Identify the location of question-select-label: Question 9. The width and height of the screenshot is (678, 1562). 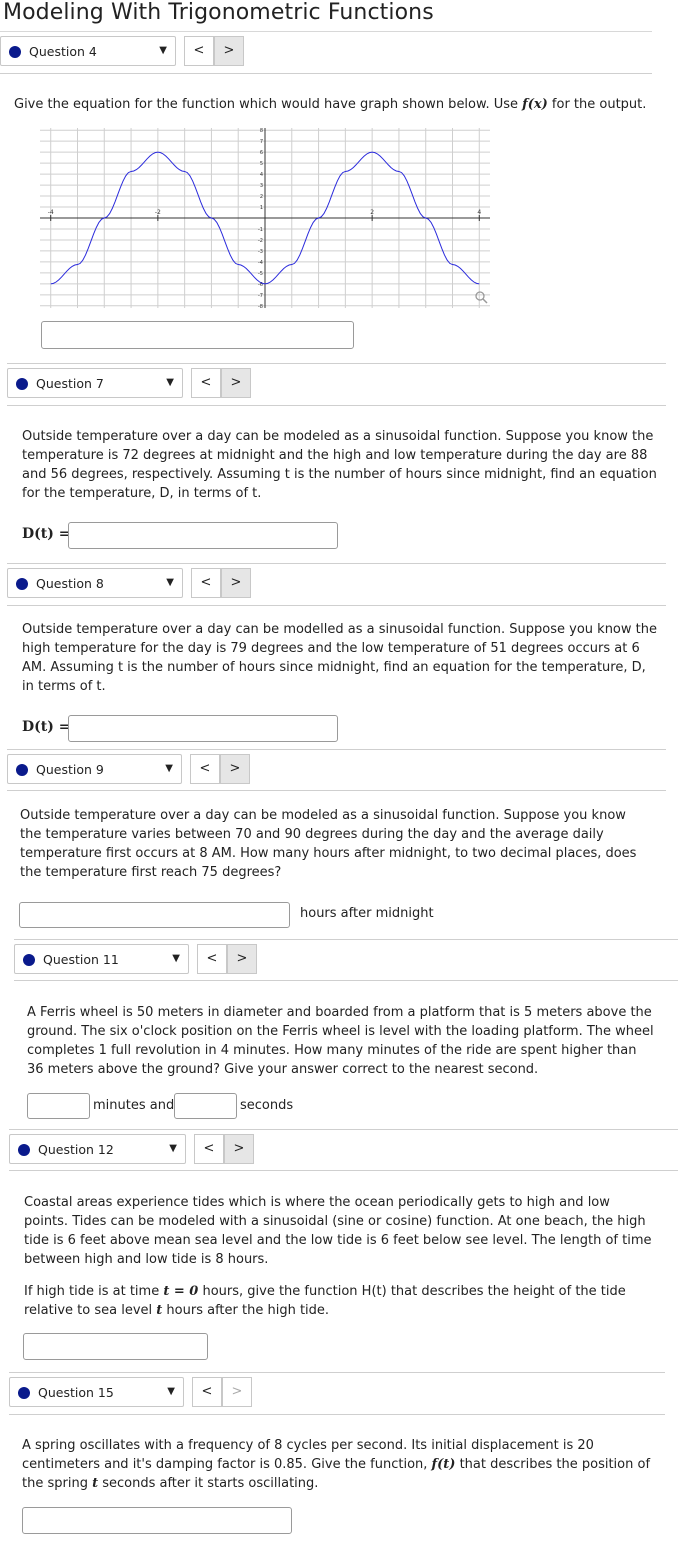
(70, 769).